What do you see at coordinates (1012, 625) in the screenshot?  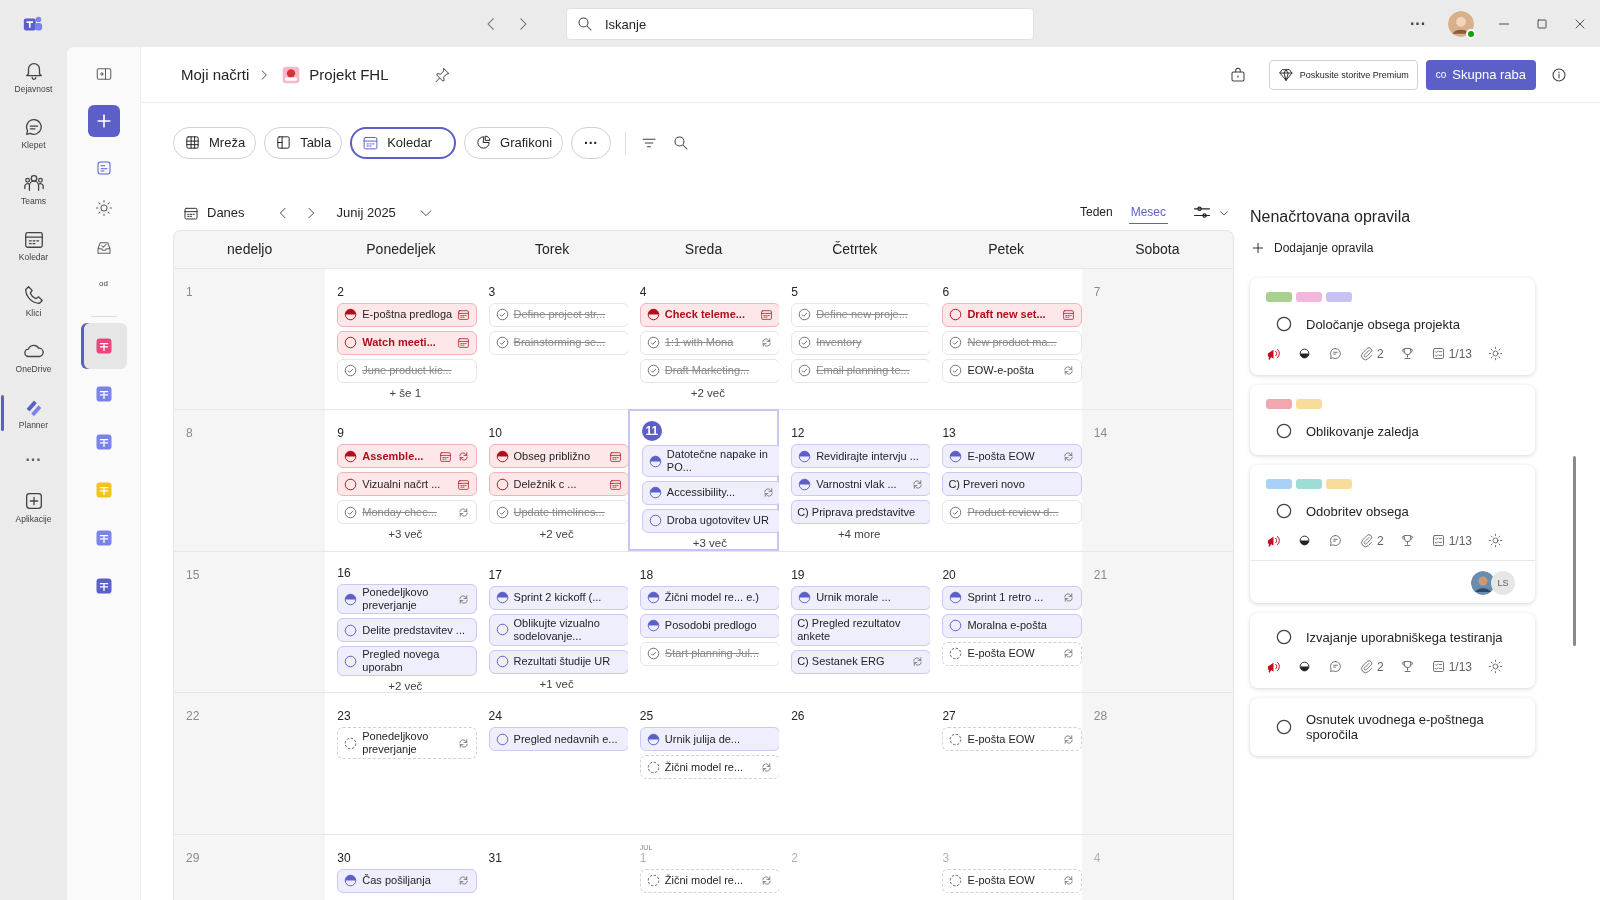 I see `task-chip: Moralna e-pošta` at bounding box center [1012, 625].